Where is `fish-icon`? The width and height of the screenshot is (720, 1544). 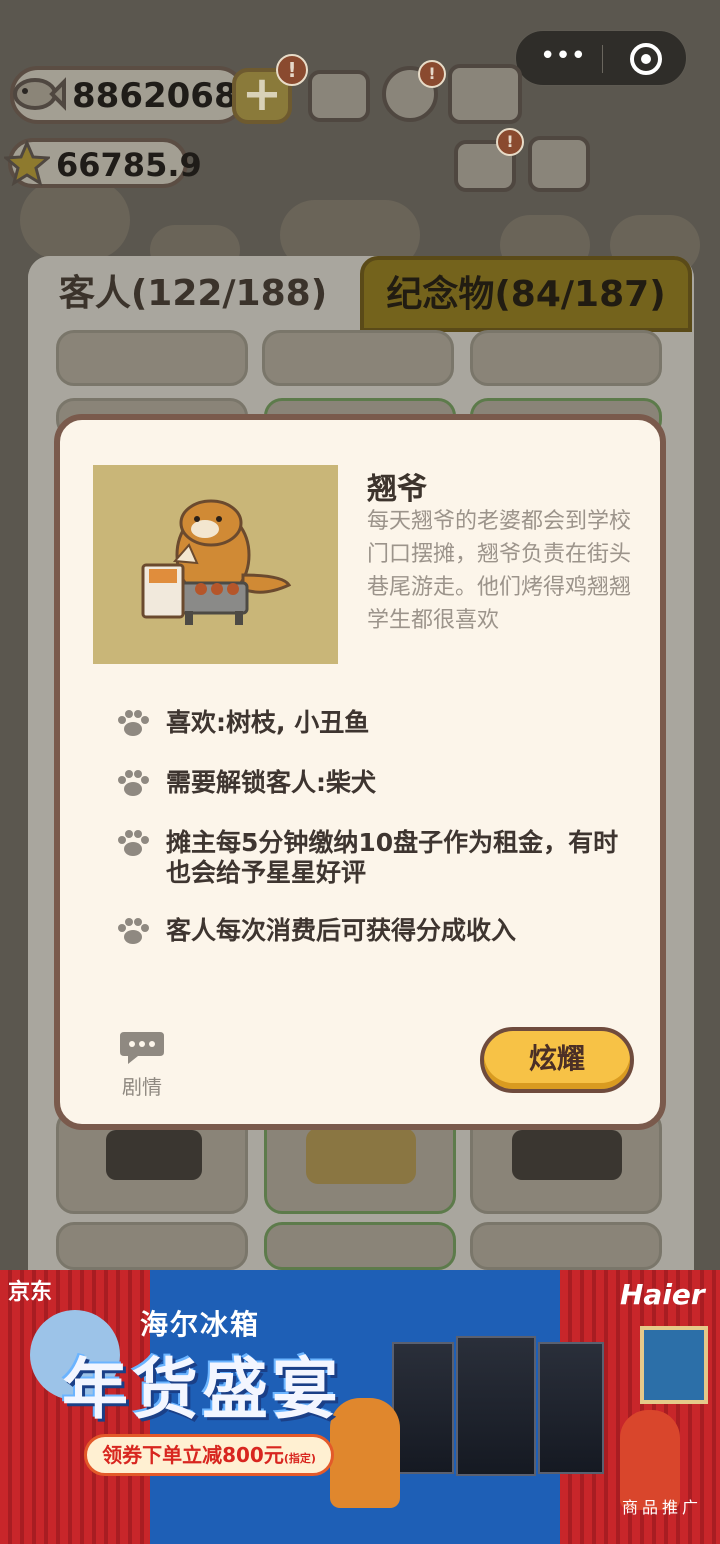 fish-icon is located at coordinates (39, 94).